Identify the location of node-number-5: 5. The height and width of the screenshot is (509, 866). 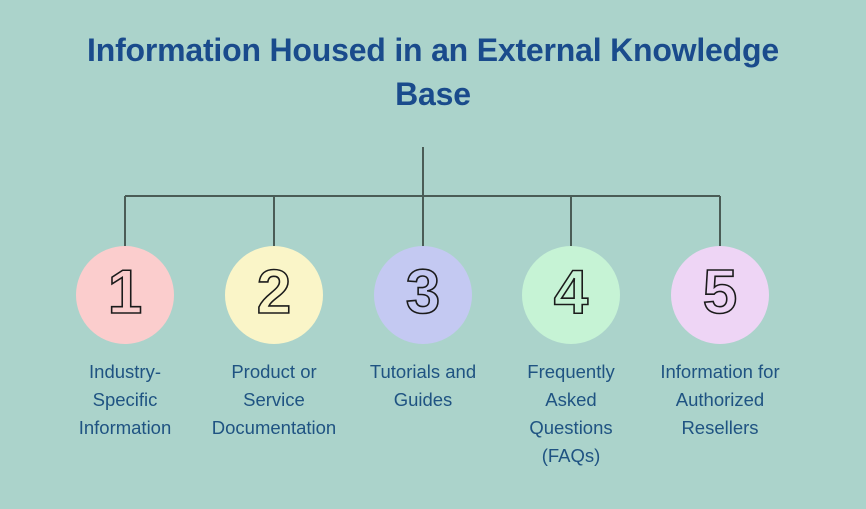
(720, 292).